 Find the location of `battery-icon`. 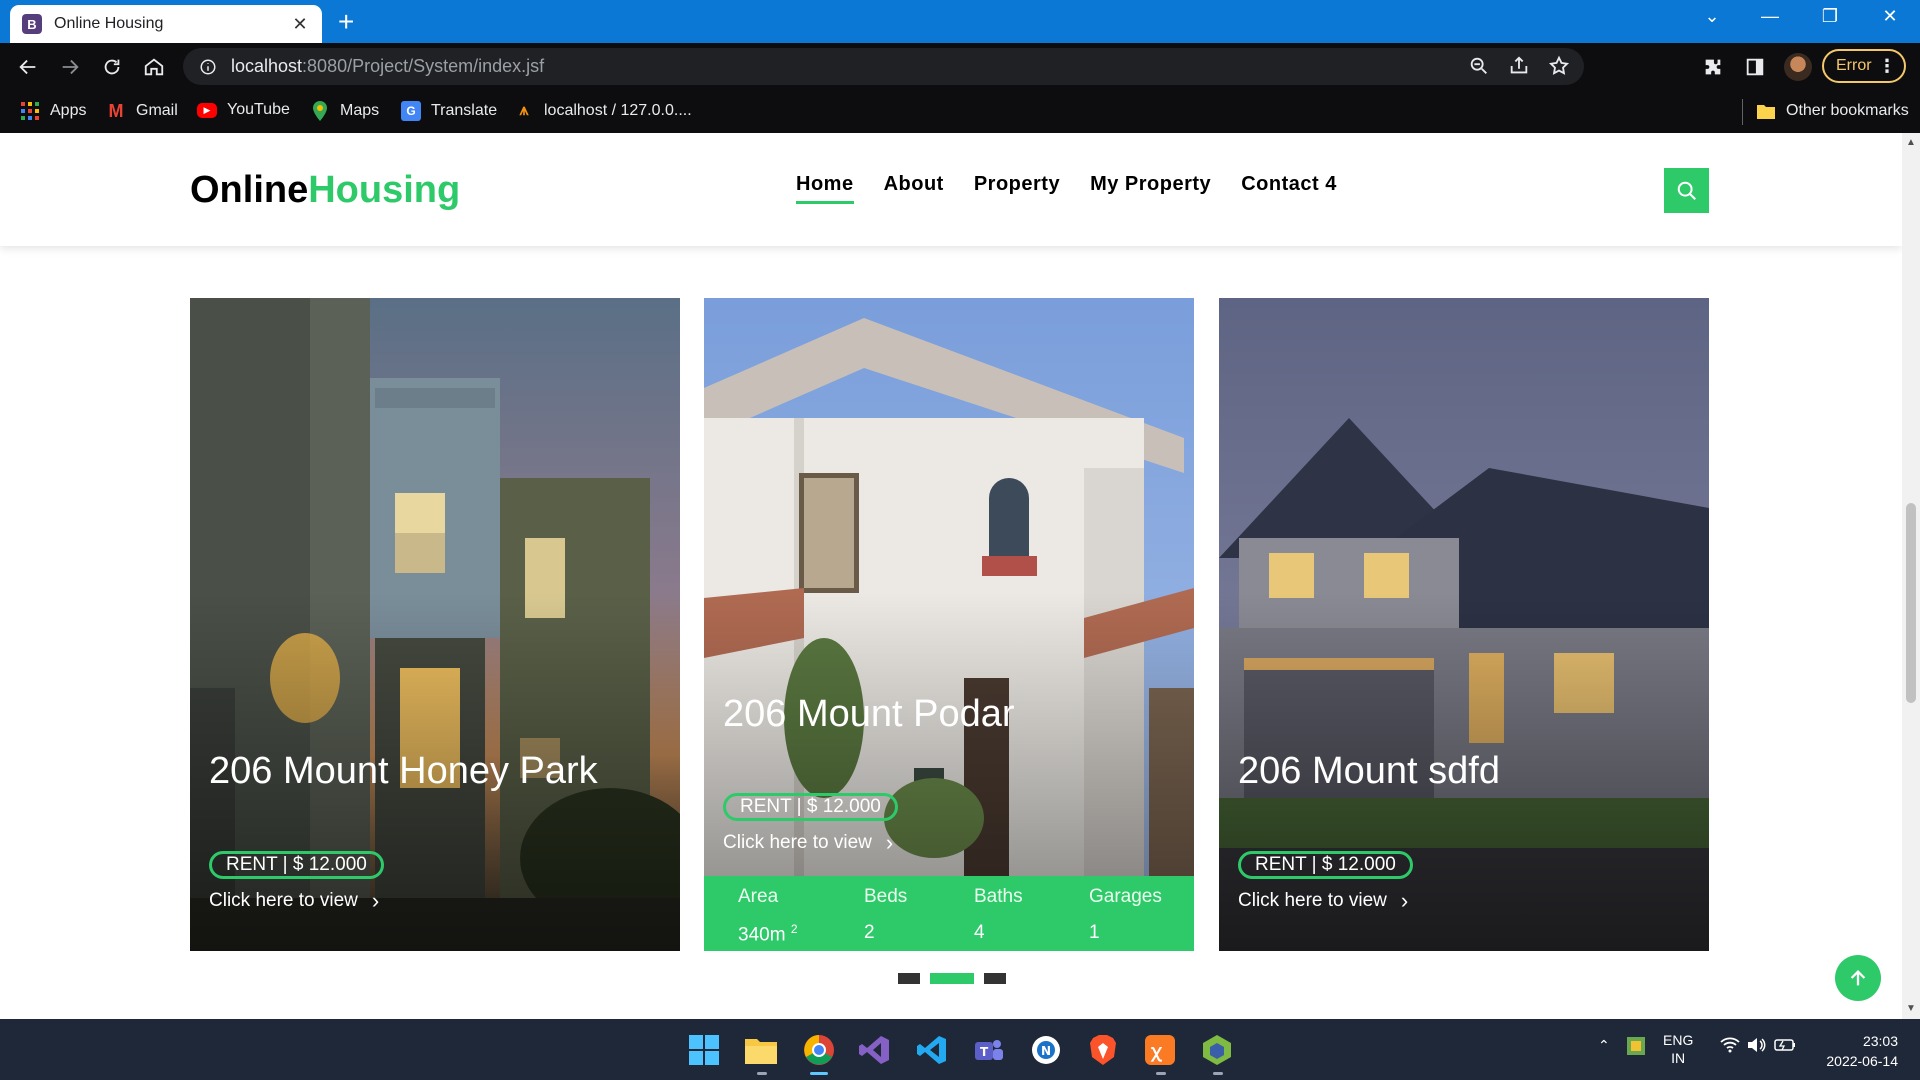

battery-icon is located at coordinates (1785, 1046).